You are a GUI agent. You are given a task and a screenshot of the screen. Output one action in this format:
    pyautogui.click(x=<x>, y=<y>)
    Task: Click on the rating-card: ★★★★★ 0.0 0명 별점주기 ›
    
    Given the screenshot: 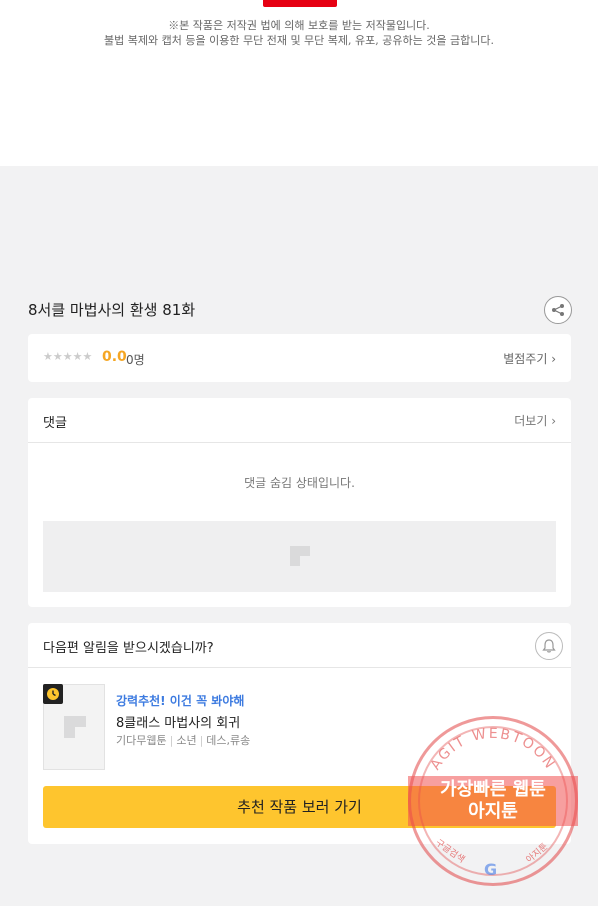 What is the action you would take?
    pyautogui.click(x=299, y=358)
    